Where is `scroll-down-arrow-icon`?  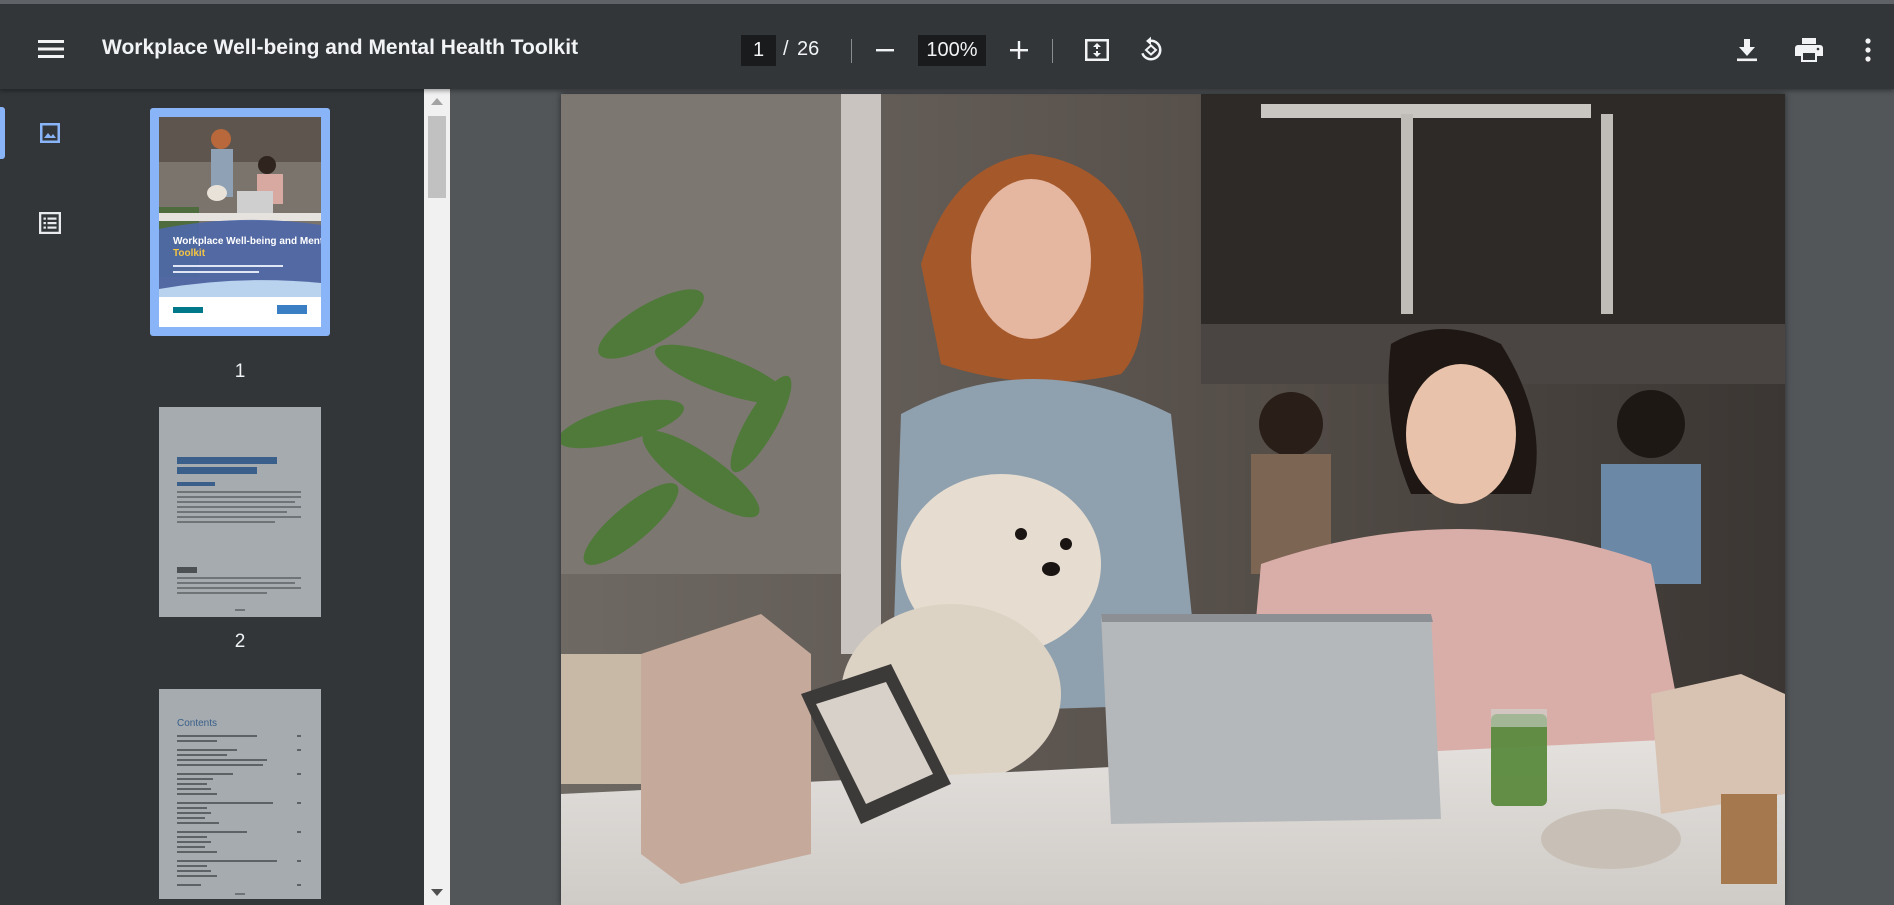 scroll-down-arrow-icon is located at coordinates (437, 892).